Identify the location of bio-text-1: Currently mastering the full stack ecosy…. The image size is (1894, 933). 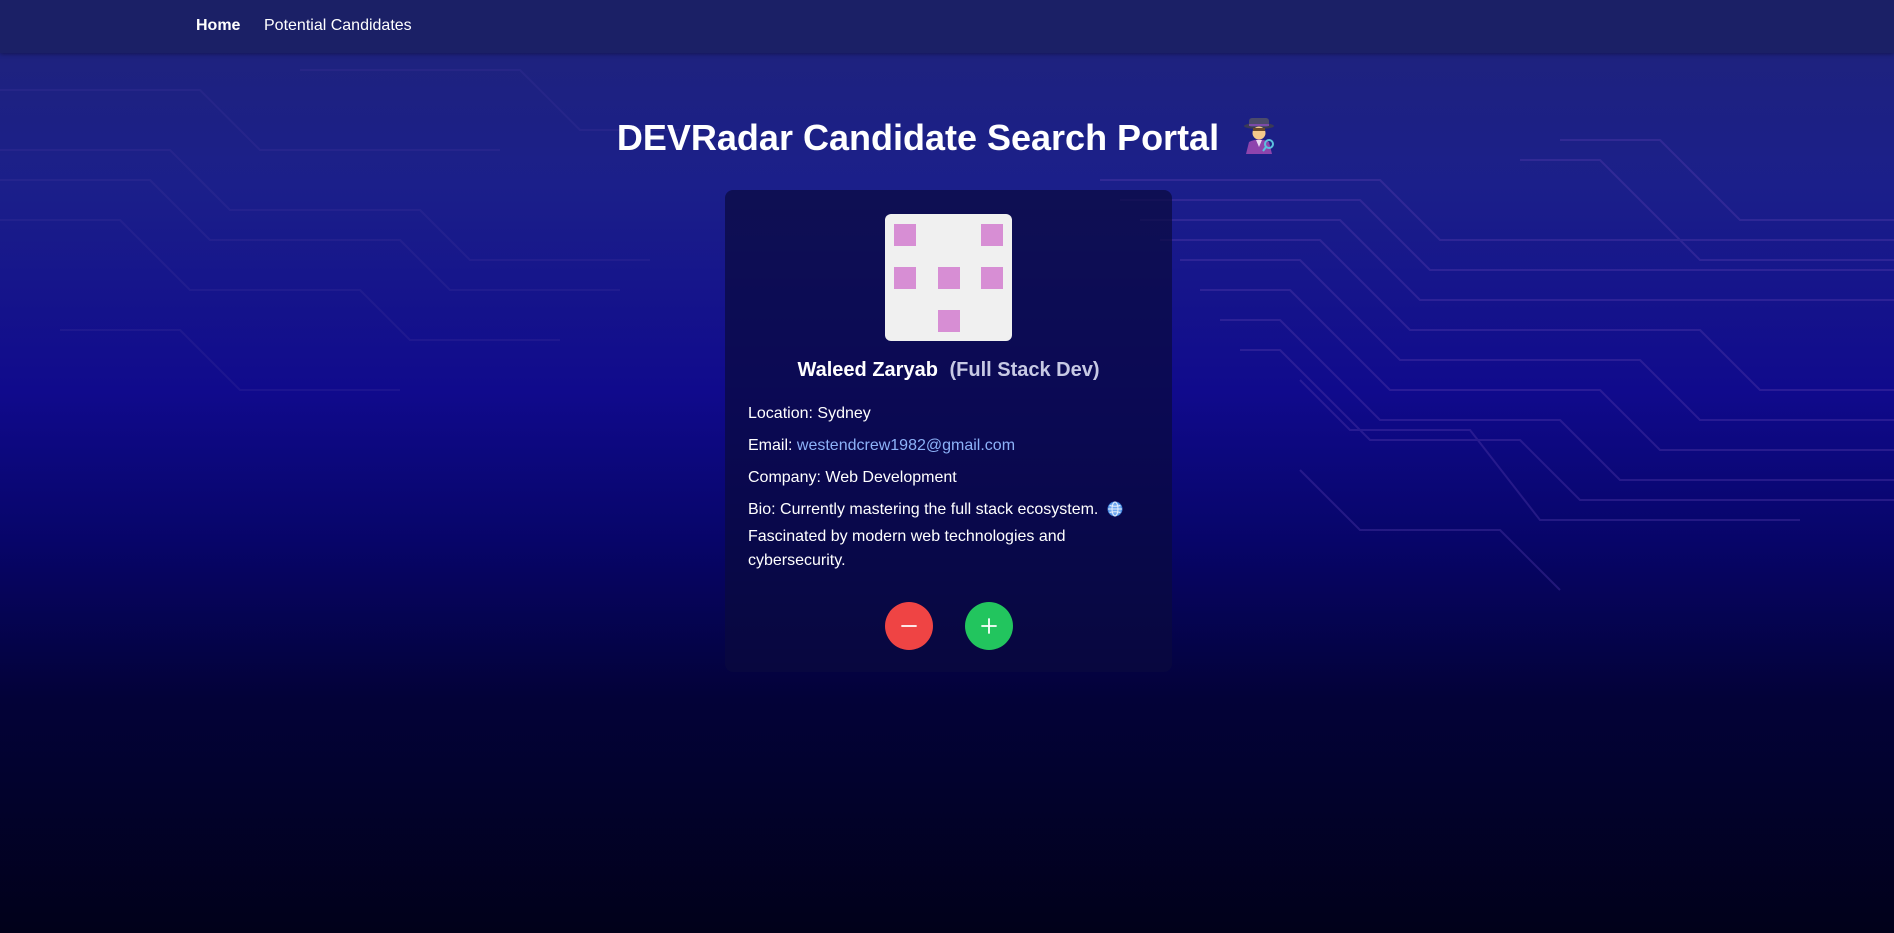
(939, 509).